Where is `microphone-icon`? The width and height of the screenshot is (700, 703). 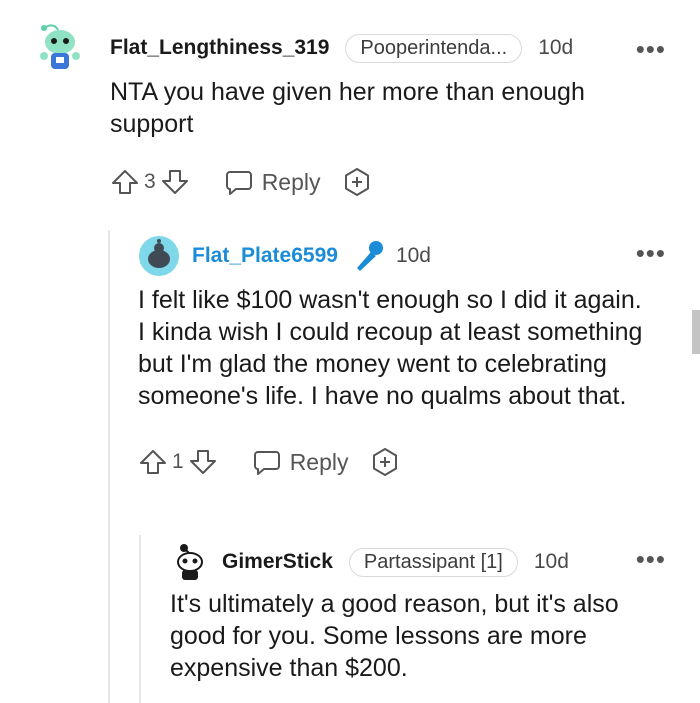 microphone-icon is located at coordinates (368, 256).